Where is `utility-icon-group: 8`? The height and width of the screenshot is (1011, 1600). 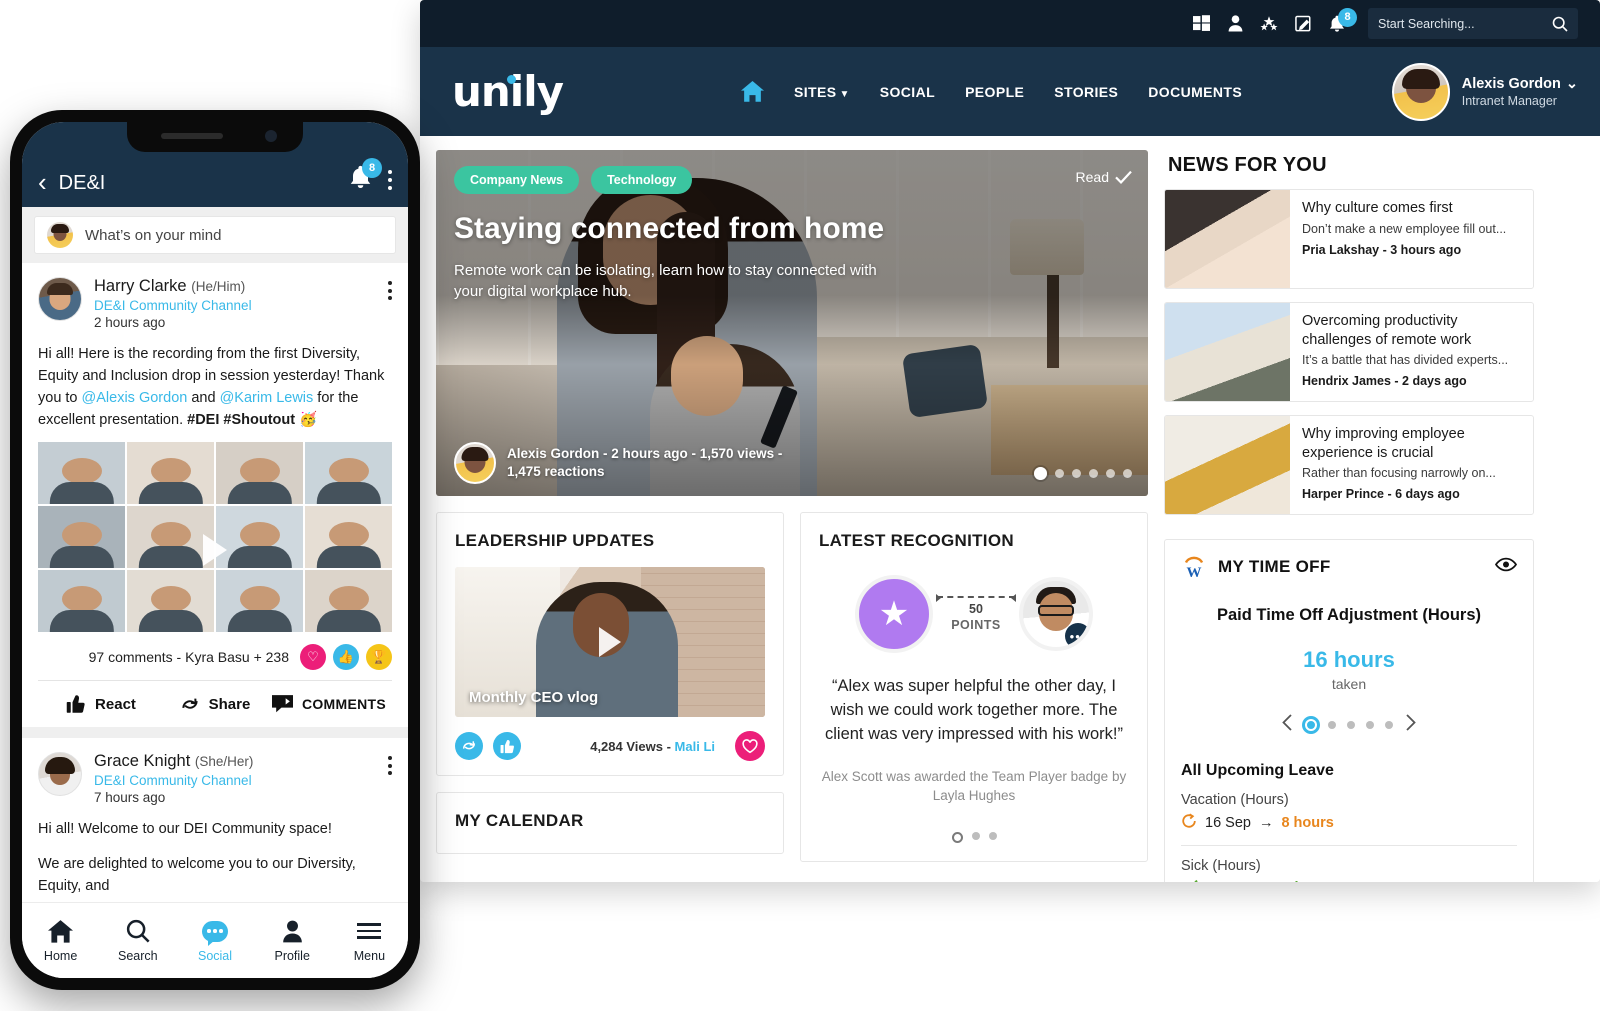 utility-icon-group: 8 is located at coordinates (1274, 20).